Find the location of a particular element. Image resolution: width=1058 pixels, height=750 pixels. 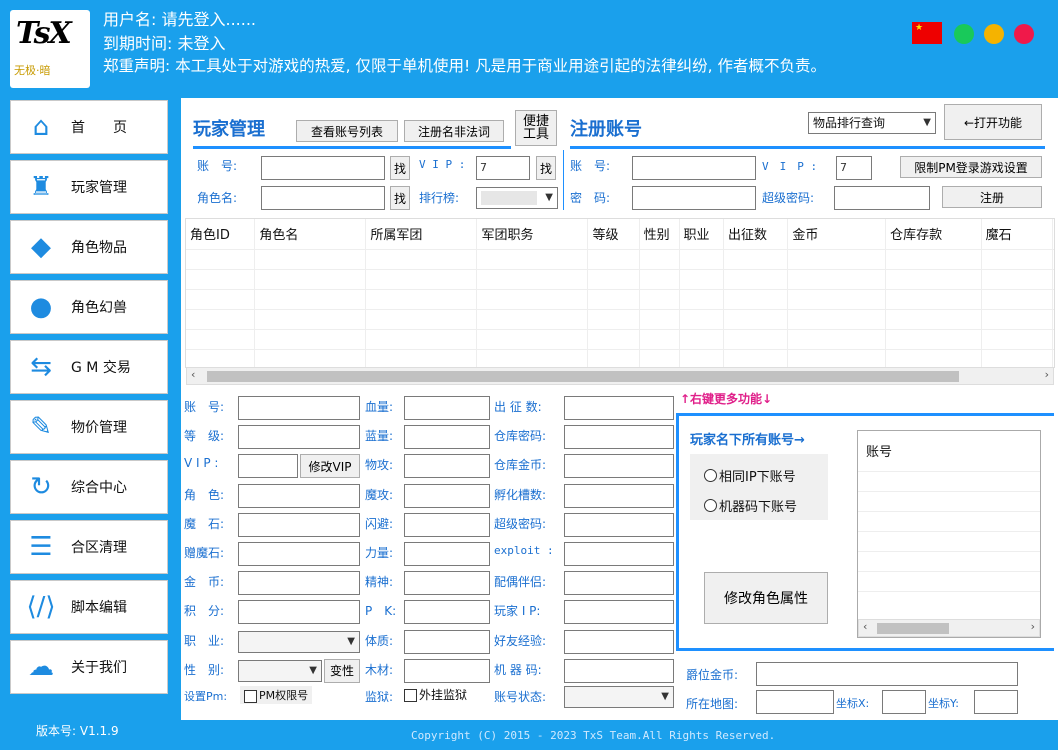

column-header: 金币 is located at coordinates (837, 234).